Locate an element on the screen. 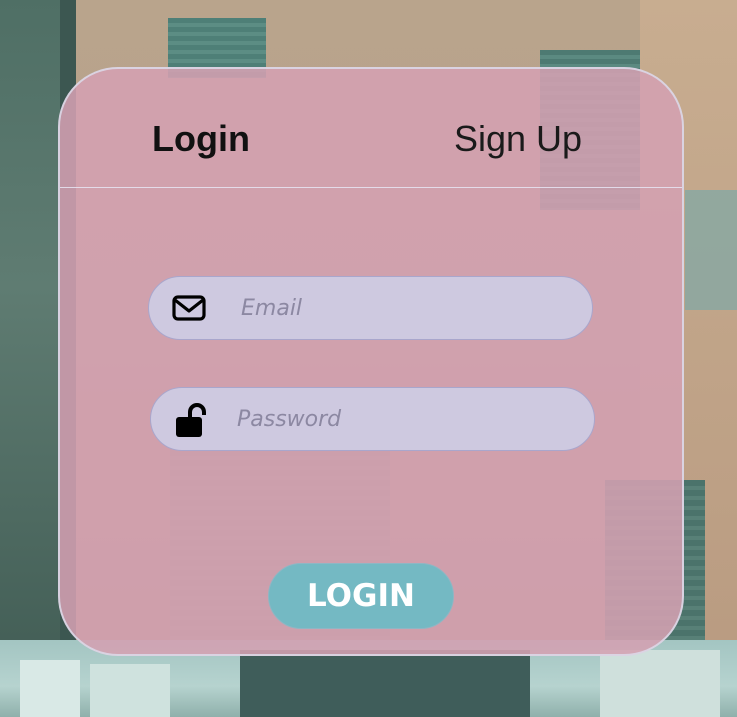  tab-signup: Sign Up is located at coordinates (518, 139).